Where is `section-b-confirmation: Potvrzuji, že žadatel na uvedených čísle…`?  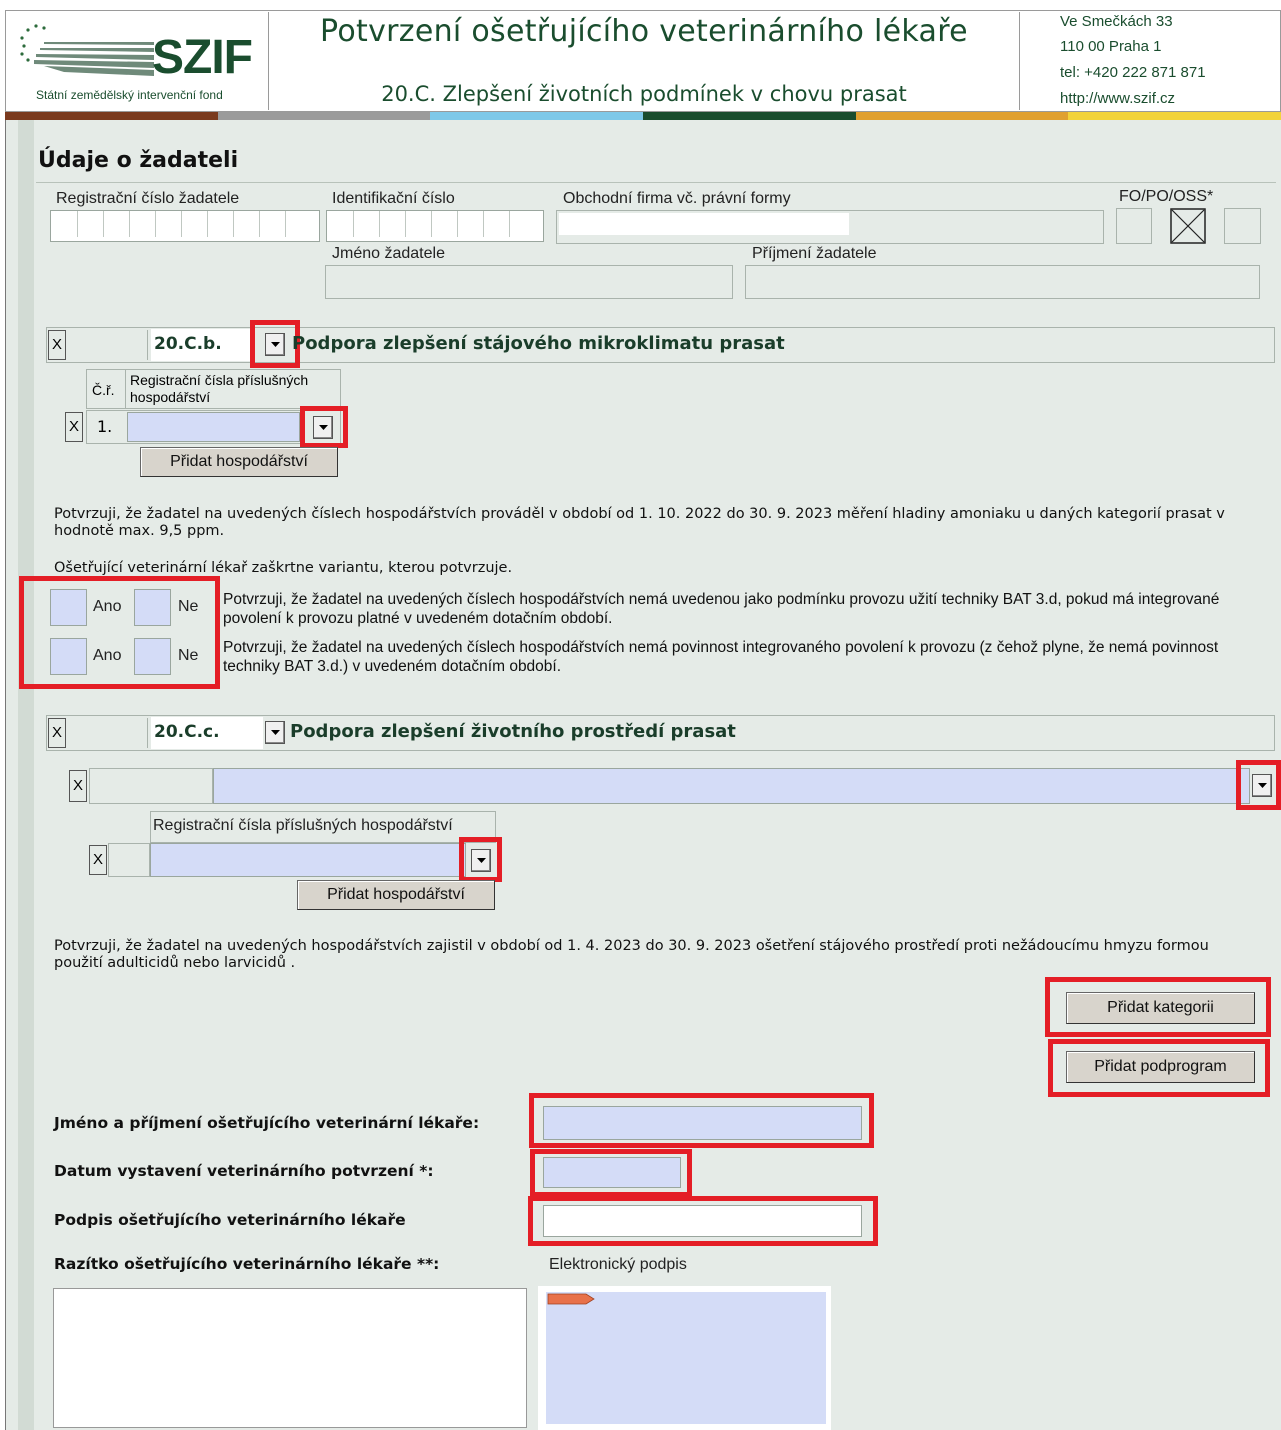
section-b-confirmation: Potvrzuji, že žadatel na uvedených čísle… is located at coordinates (639, 522).